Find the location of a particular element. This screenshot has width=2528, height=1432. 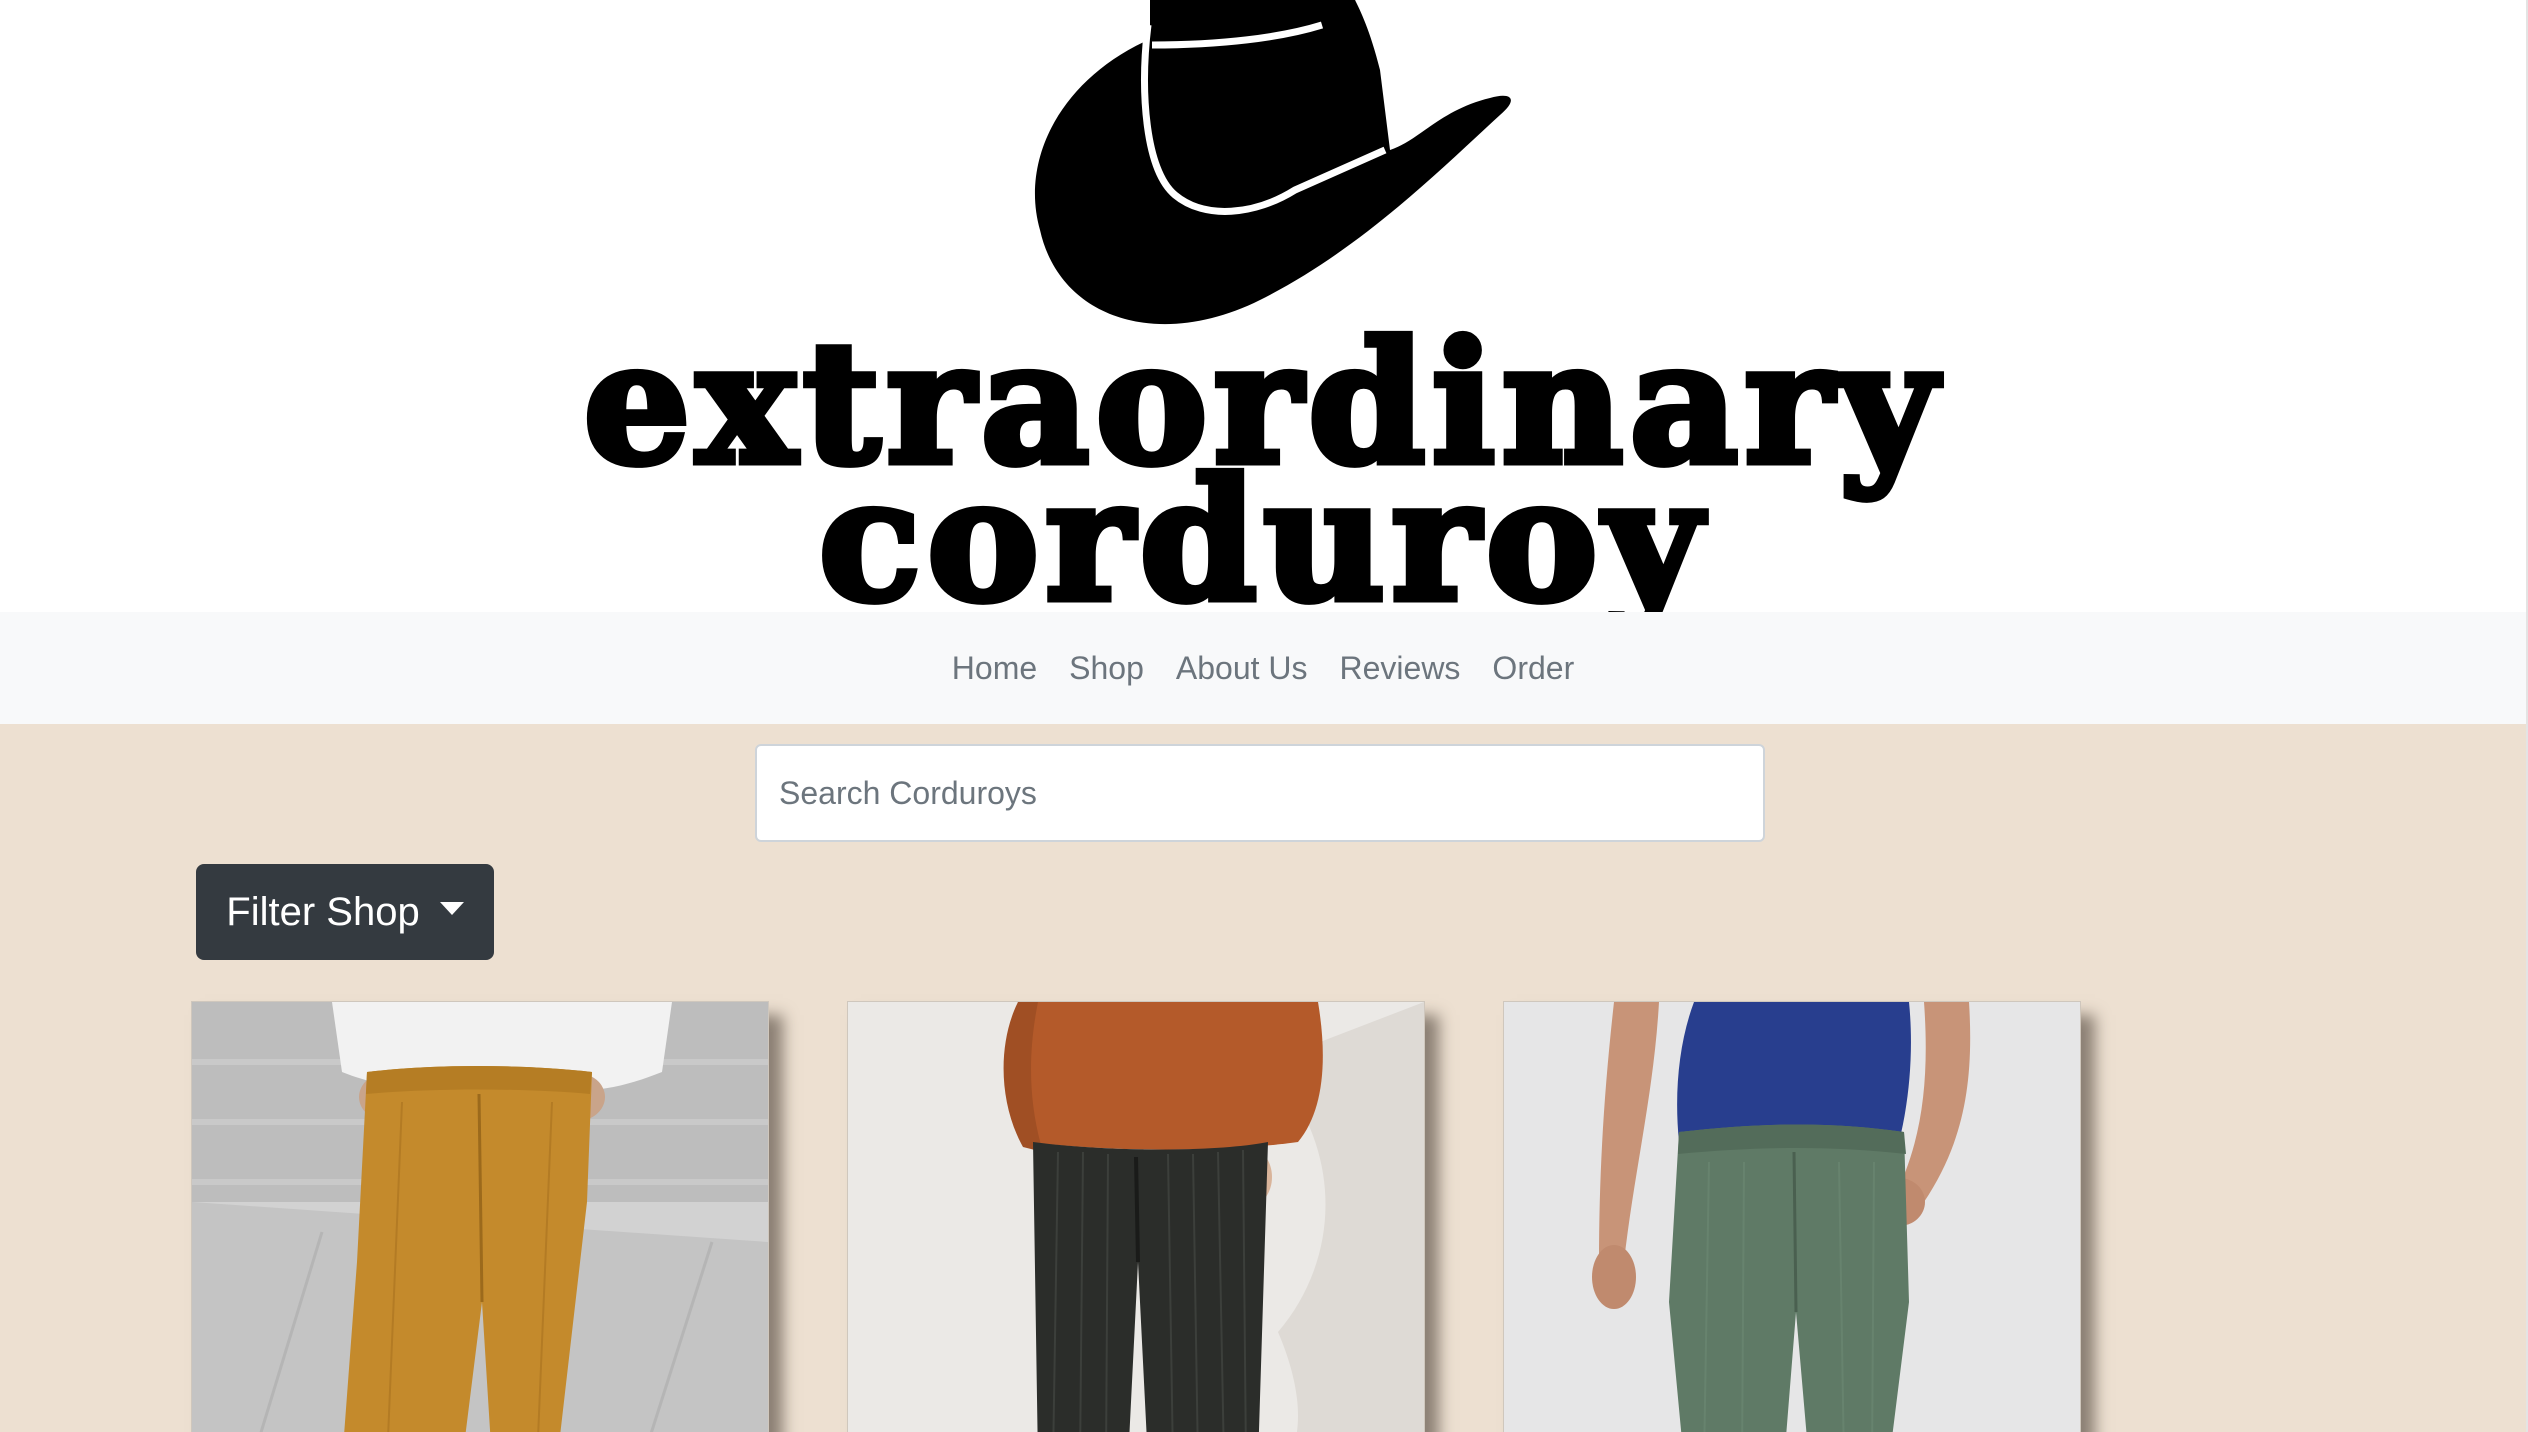

mustard-corduroy-pants-photo is located at coordinates (480, 1217).